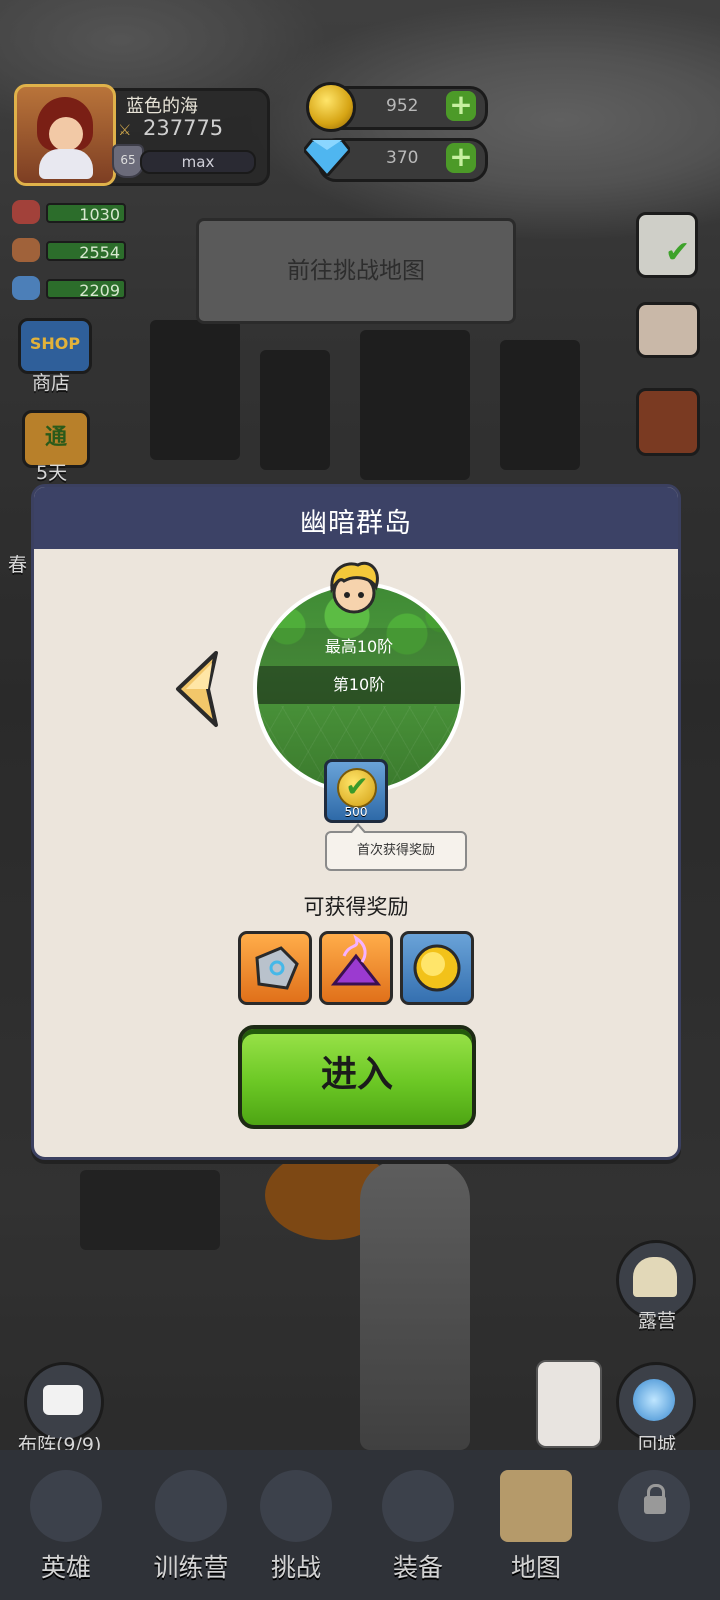  Describe the element at coordinates (357, 788) in the screenshot. I see `check-coin-icon: ✔` at that location.